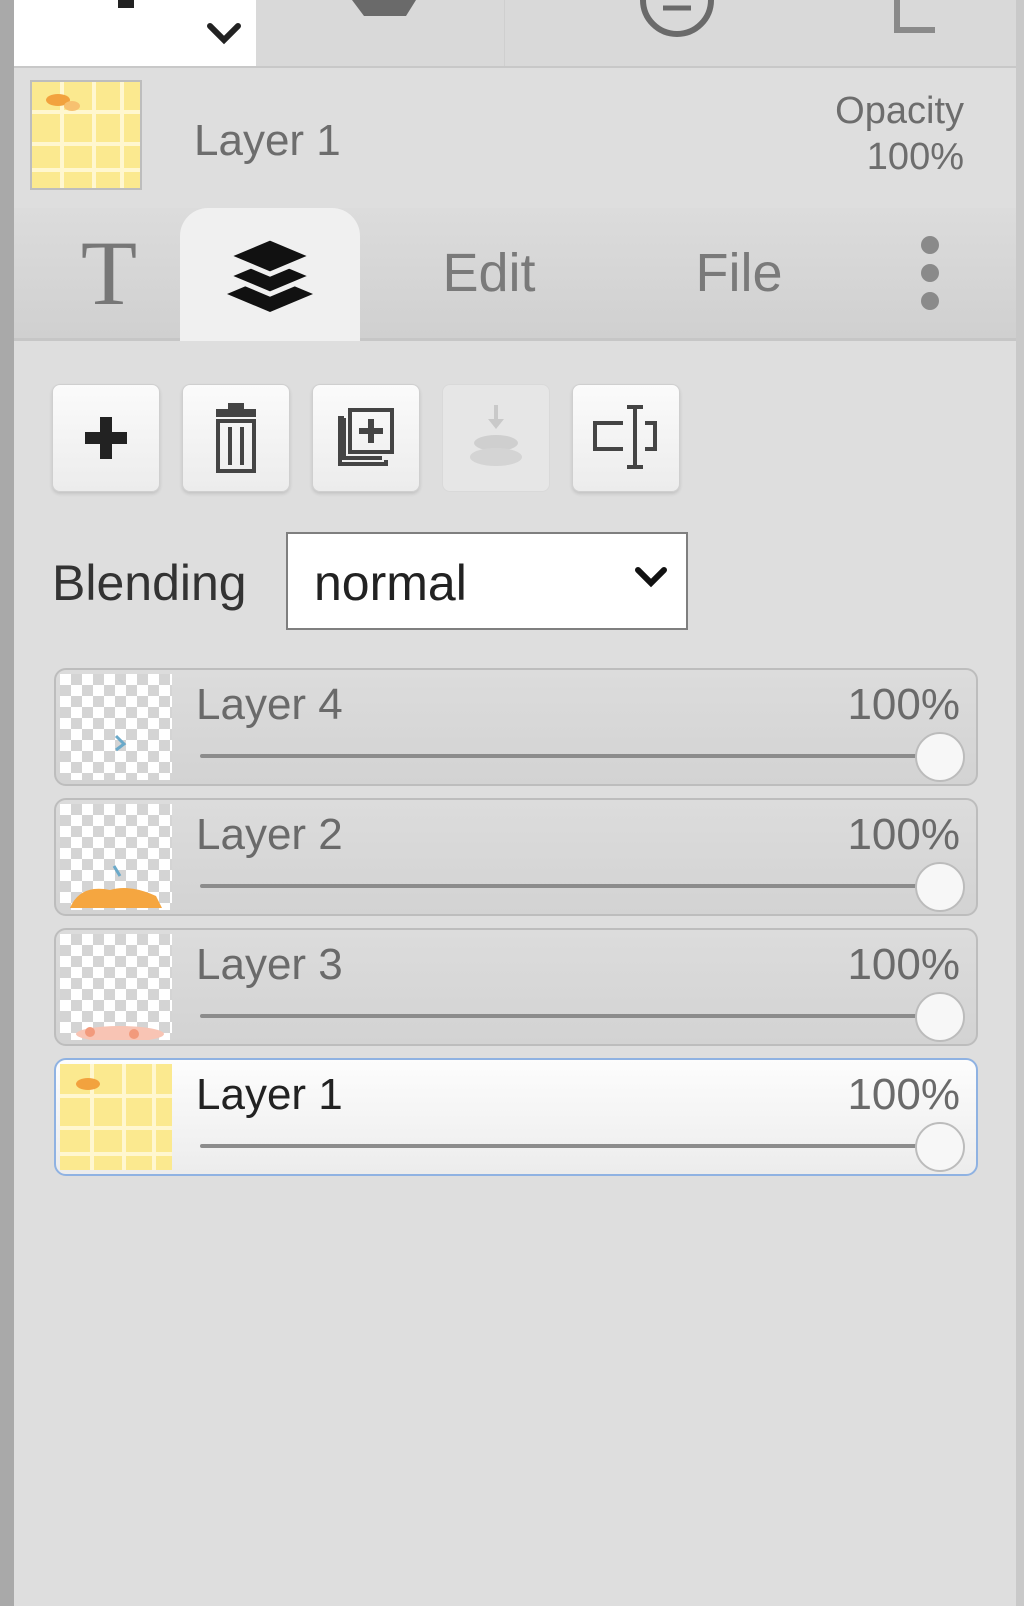  What do you see at coordinates (515, 138) in the screenshot?
I see `current-layer-header: Layer 1 Opacity 100%` at bounding box center [515, 138].